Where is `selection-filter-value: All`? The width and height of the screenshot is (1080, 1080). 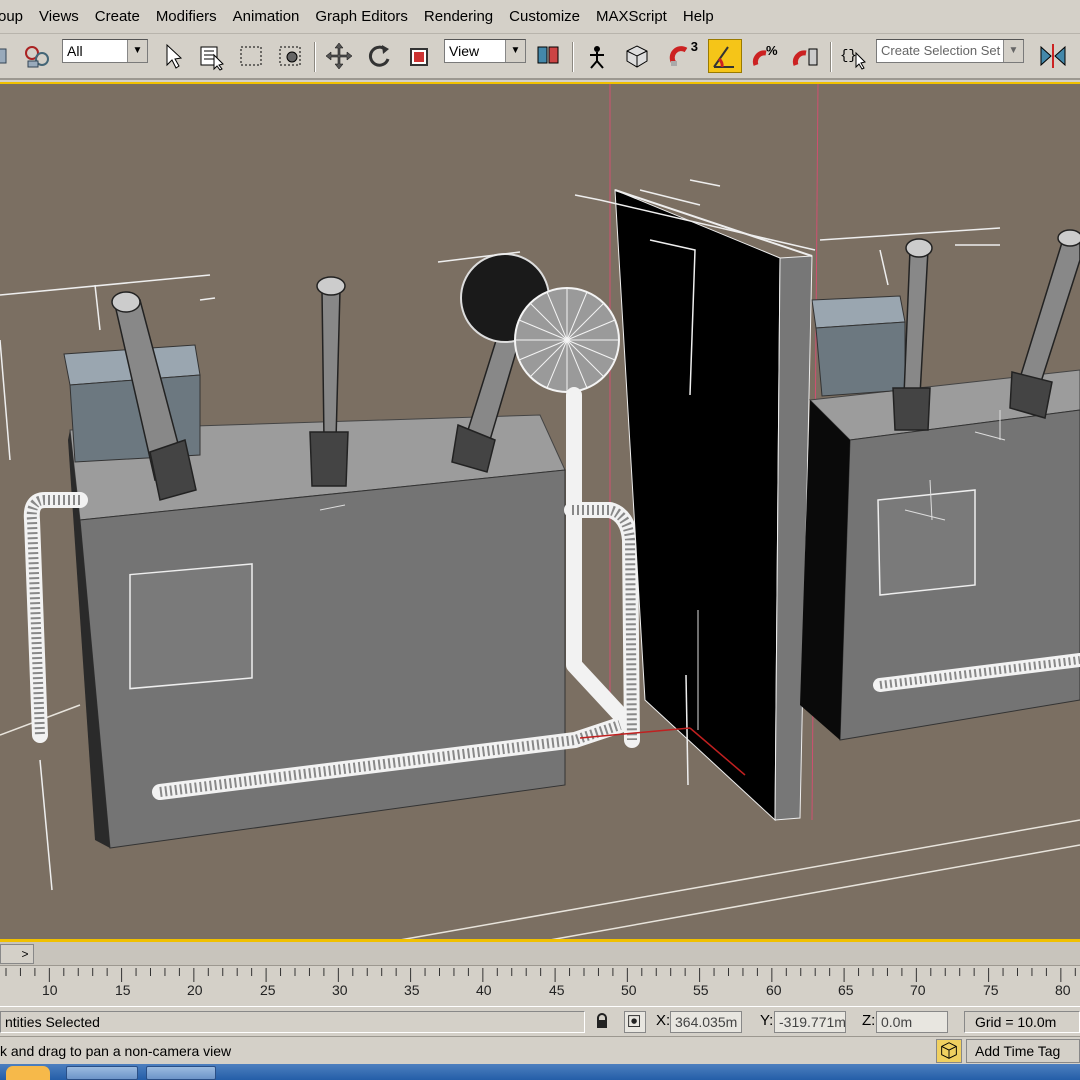 selection-filter-value: All is located at coordinates (75, 51).